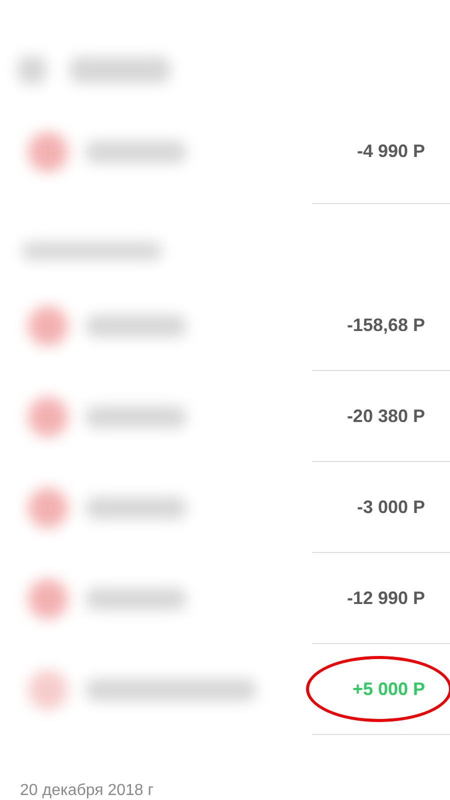  What do you see at coordinates (385, 325) in the screenshot?
I see `amount: -158,68 Р` at bounding box center [385, 325].